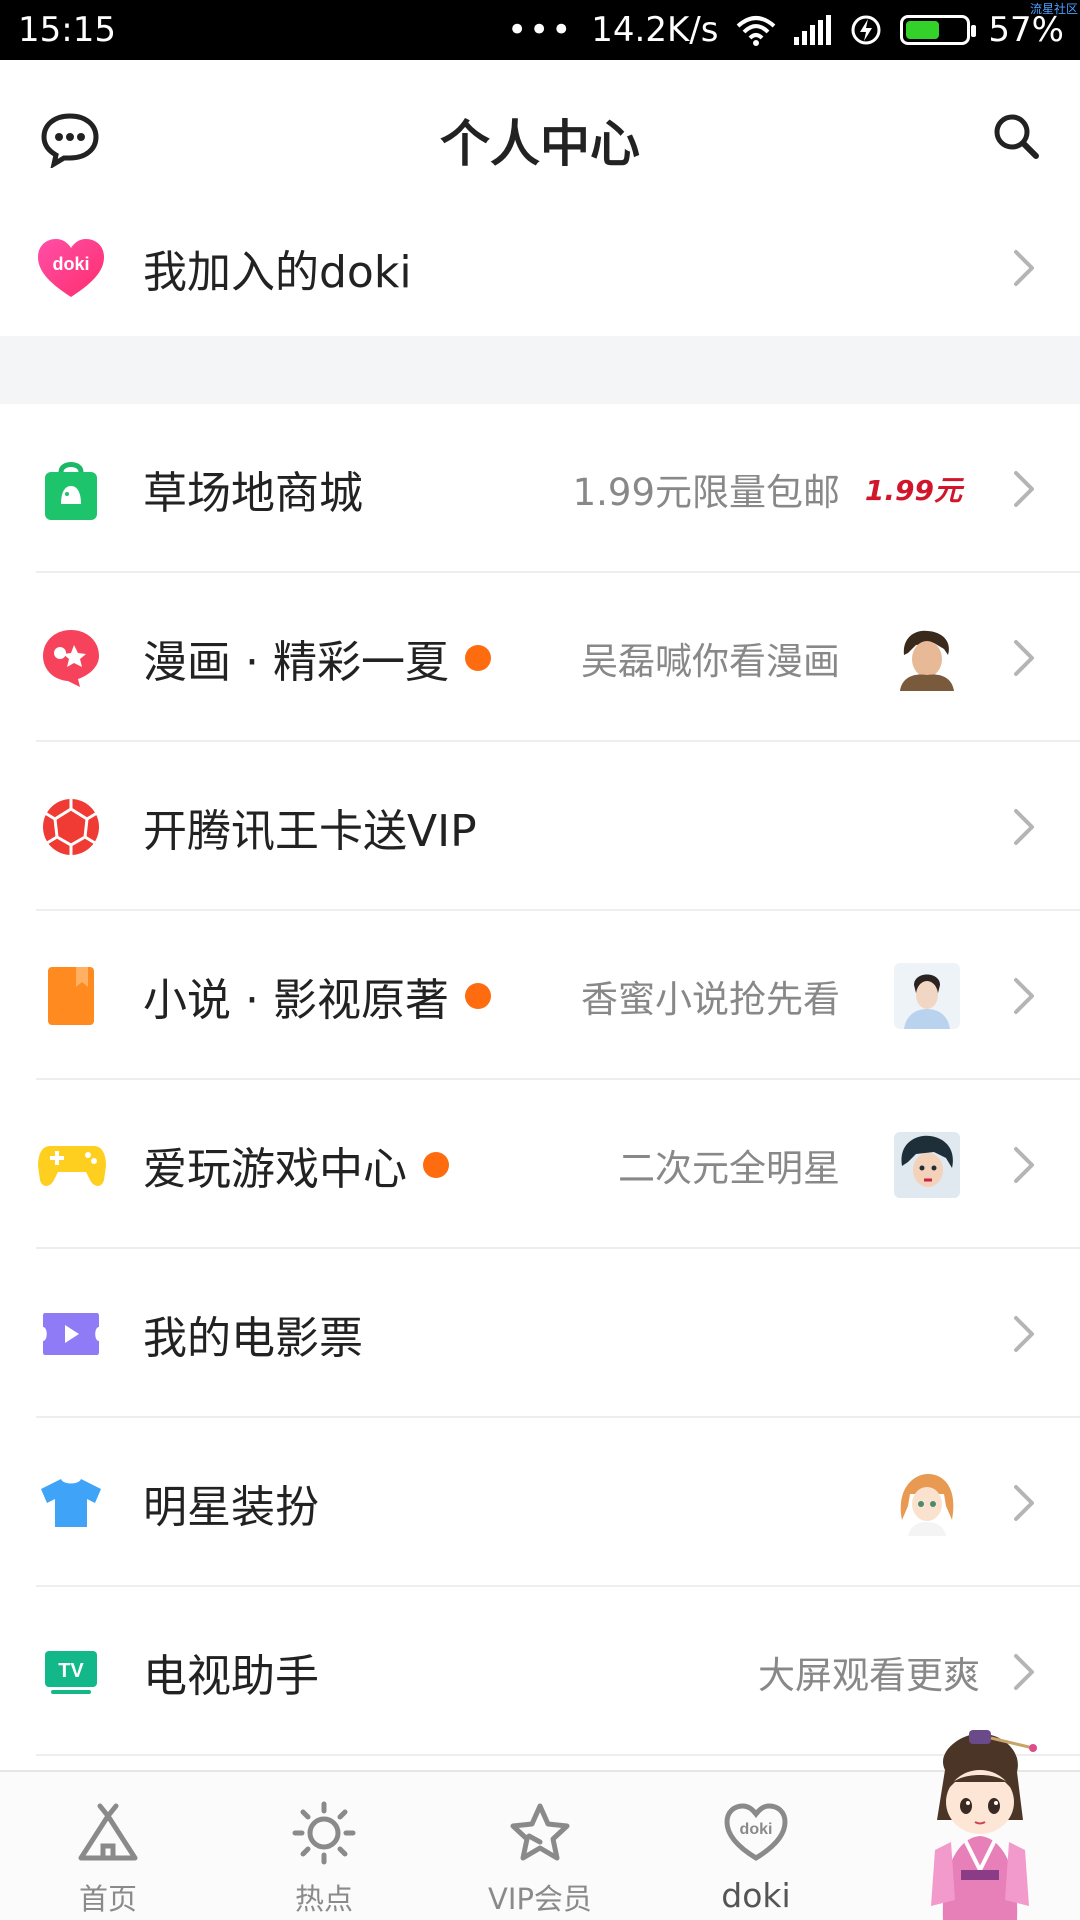 This screenshot has width=1080, height=1920. I want to click on tv-icon: TV, so click(71, 1672).